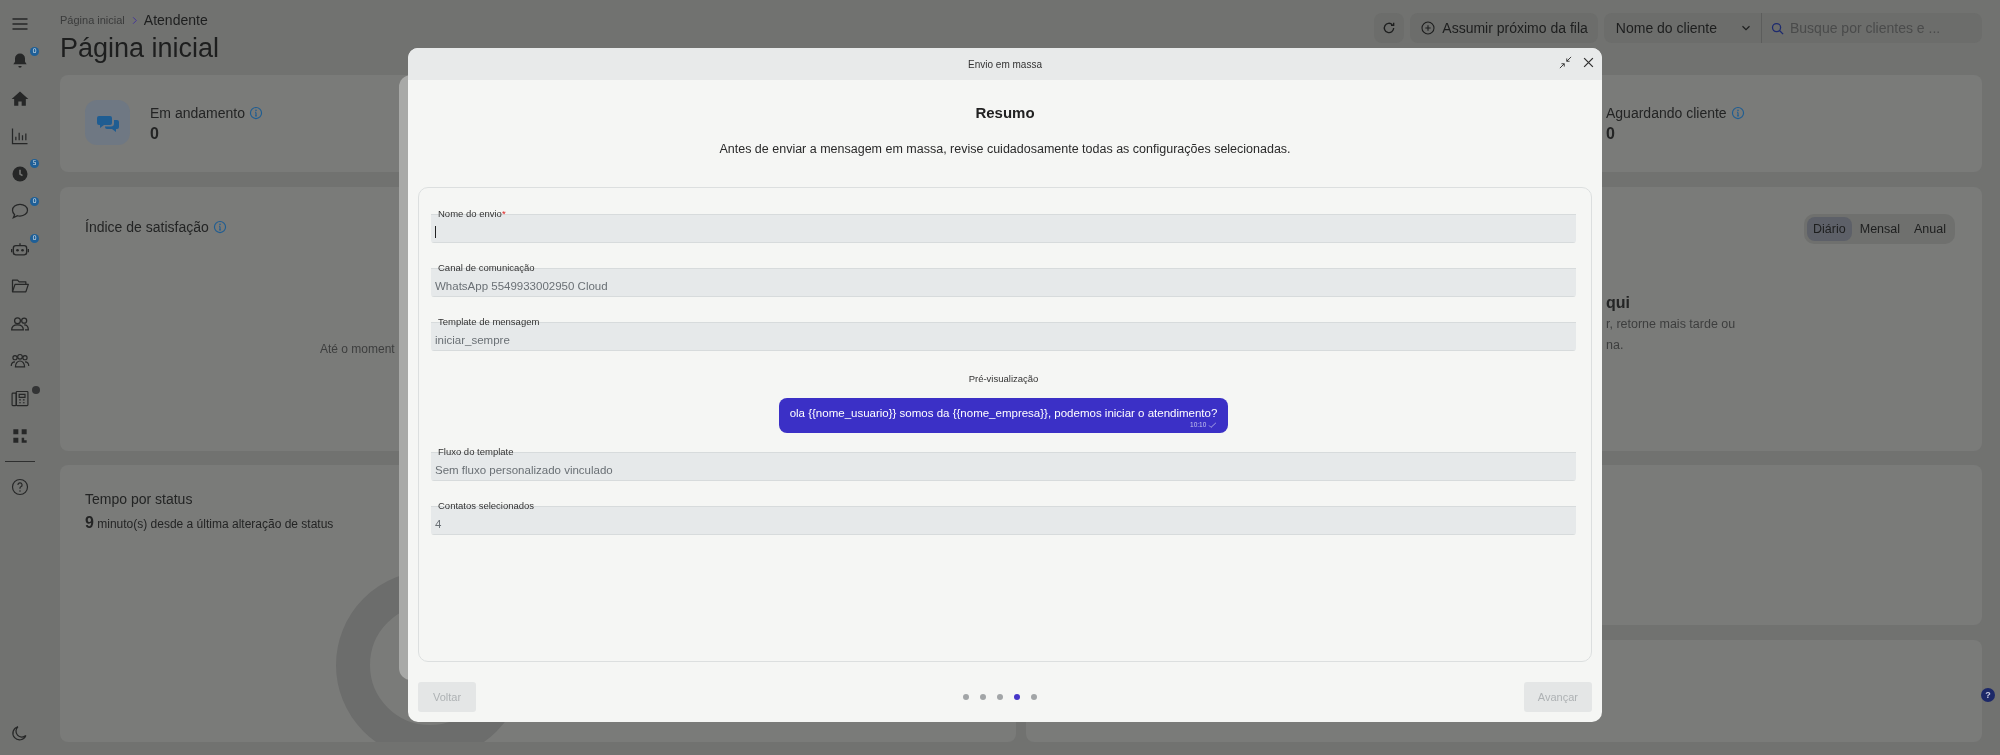 The image size is (2000, 755). Describe the element at coordinates (1003, 463) in the screenshot. I see `text-field: Fluxo do template Sem fluxo personalizado vinculado` at that location.